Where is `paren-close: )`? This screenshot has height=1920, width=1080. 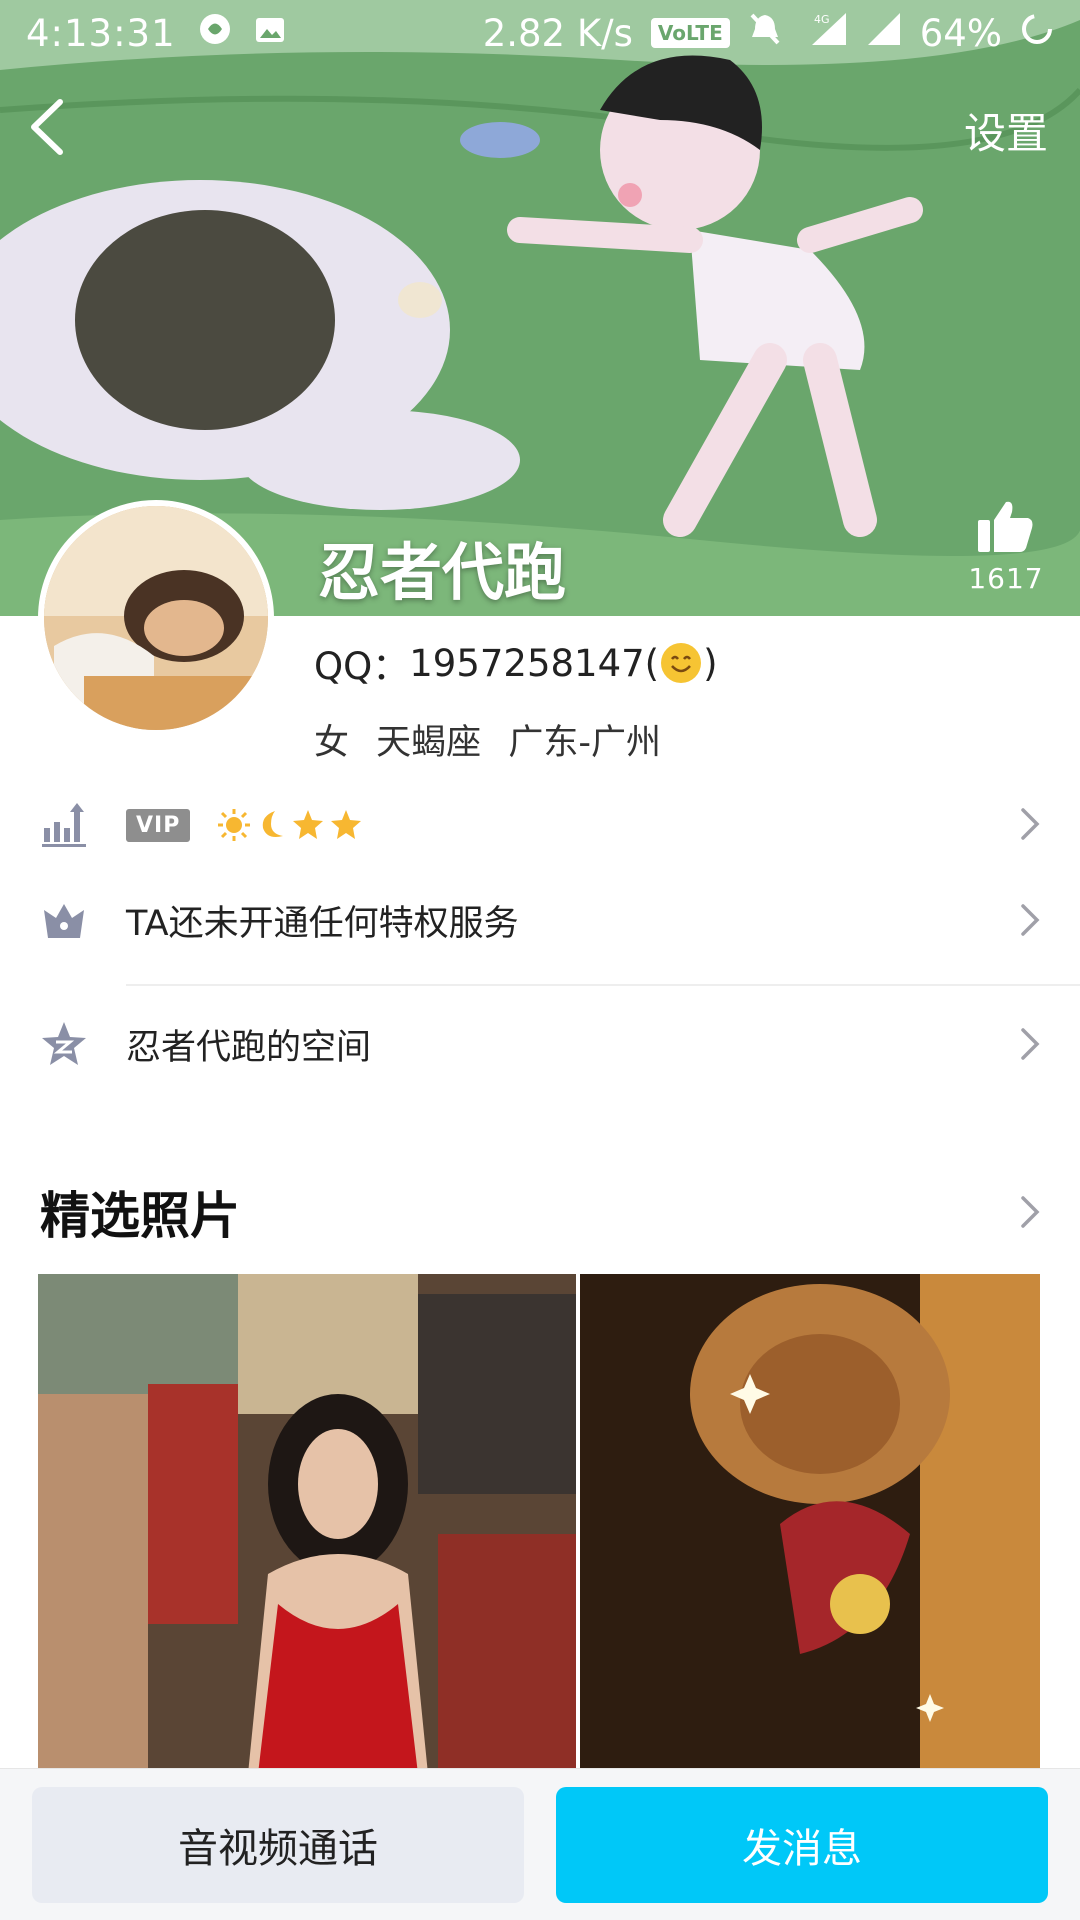 paren-close: ) is located at coordinates (710, 663).